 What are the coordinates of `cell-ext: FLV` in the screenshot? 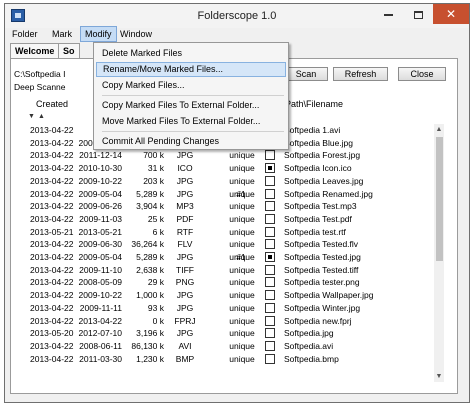 It's located at (185, 244).